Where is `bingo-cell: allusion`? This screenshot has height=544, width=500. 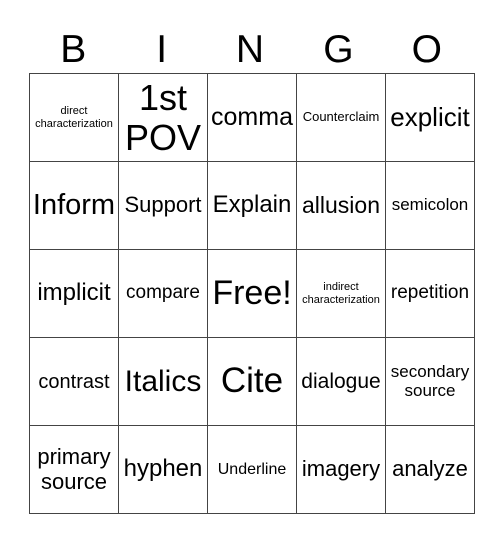
bingo-cell: allusion is located at coordinates (341, 205).